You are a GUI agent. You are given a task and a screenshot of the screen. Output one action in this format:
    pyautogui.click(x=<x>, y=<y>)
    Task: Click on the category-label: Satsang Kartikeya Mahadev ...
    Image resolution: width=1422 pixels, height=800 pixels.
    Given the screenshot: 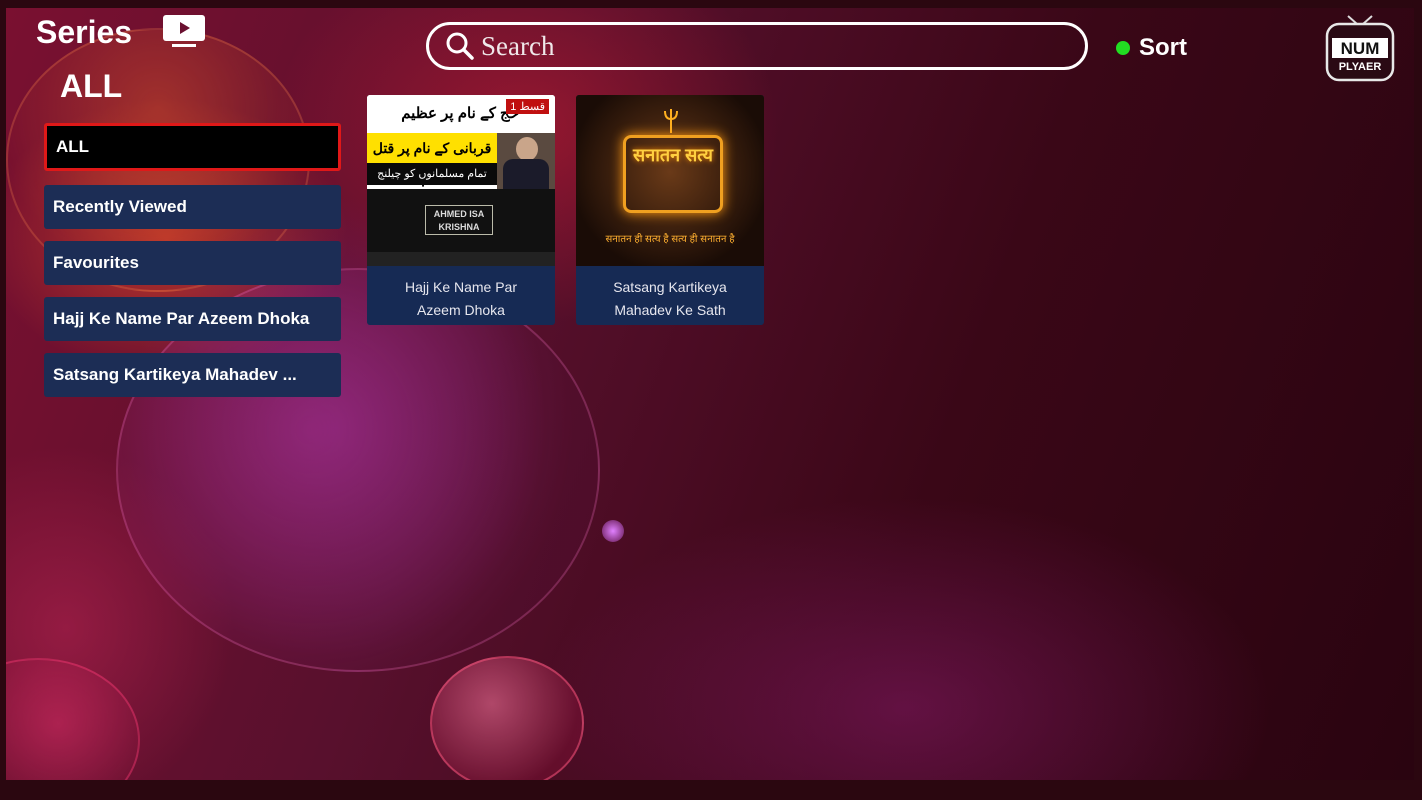 What is the action you would take?
    pyautogui.click(x=175, y=374)
    